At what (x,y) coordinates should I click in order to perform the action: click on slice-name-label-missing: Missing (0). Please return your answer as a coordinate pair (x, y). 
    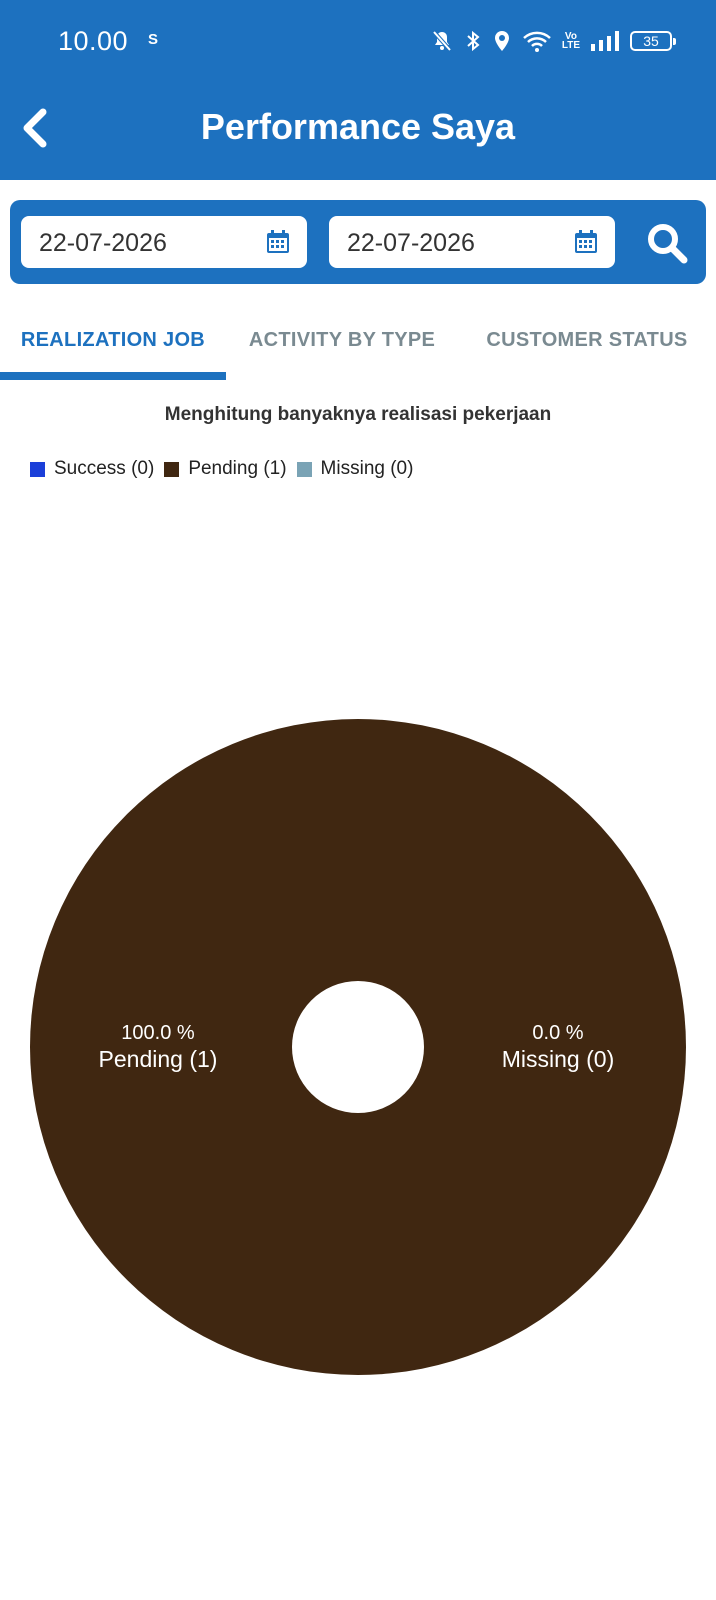
    Looking at the image, I should click on (558, 1059).